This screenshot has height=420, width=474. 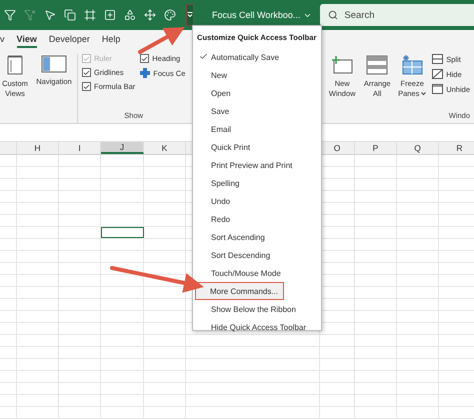 What do you see at coordinates (170, 15) in the screenshot?
I see `palette-icon` at bounding box center [170, 15].